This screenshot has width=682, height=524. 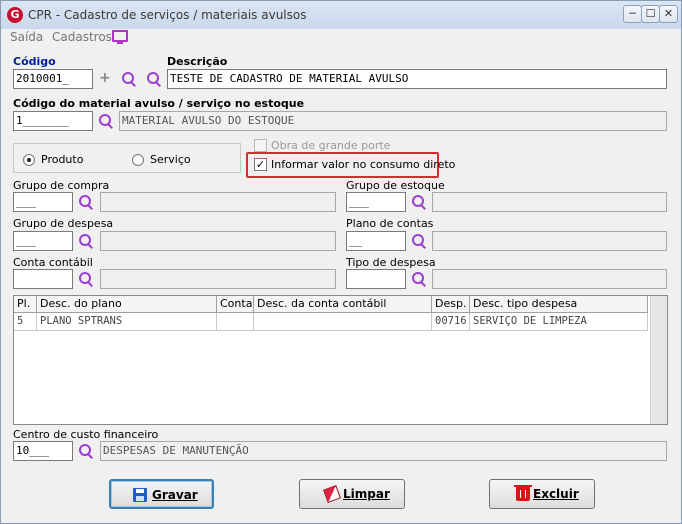 I want to click on app-logo-icon: G, so click(x=15, y=15).